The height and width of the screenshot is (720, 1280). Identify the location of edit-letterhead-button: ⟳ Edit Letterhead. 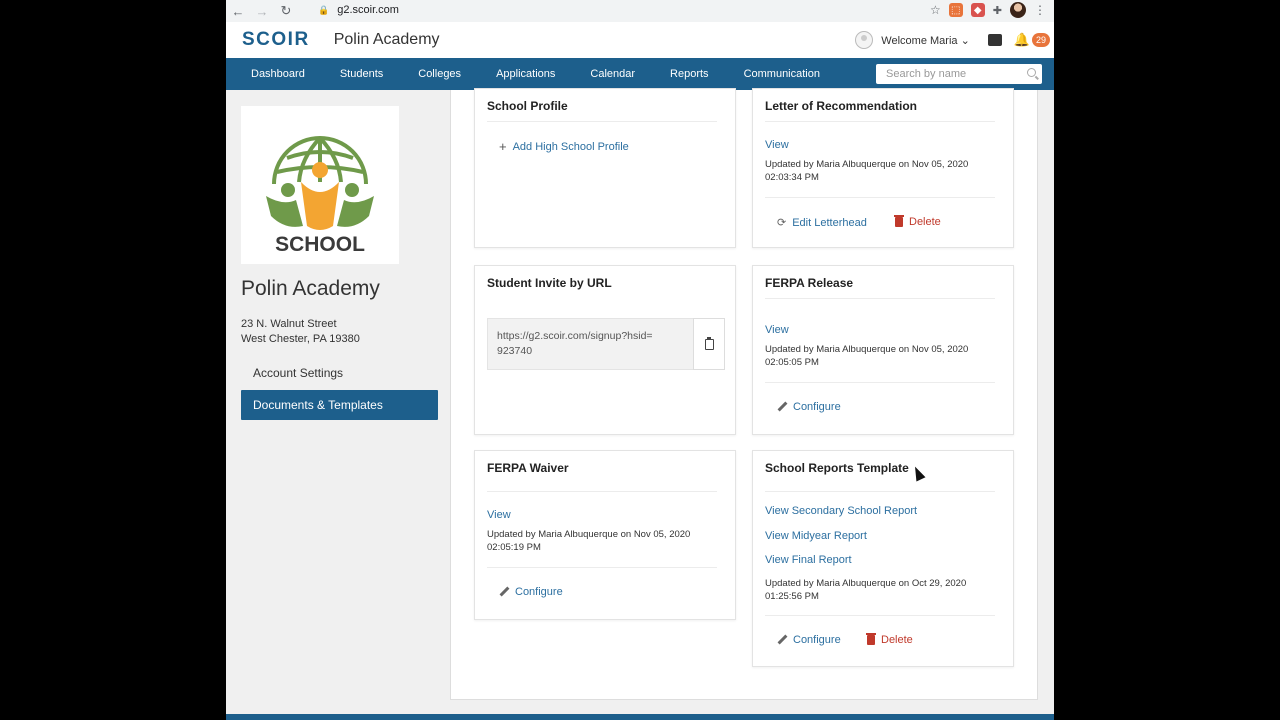
(822, 223).